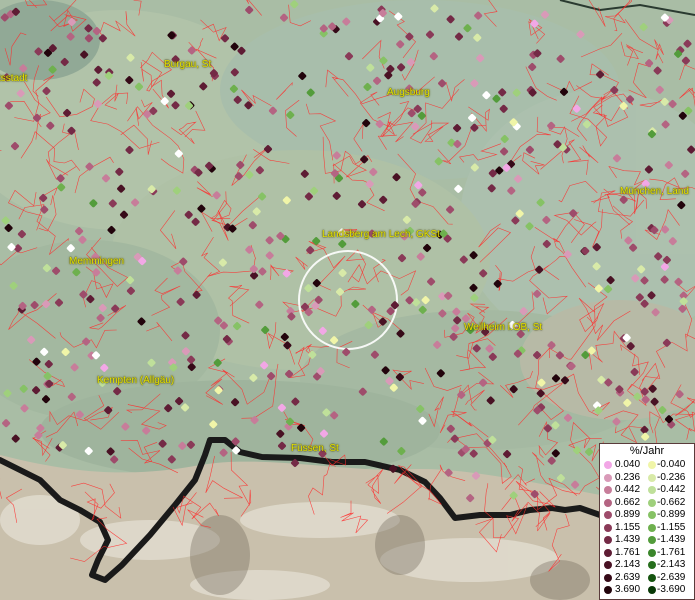  I want to click on legend-value-positive: 1.439, so click(628, 539).